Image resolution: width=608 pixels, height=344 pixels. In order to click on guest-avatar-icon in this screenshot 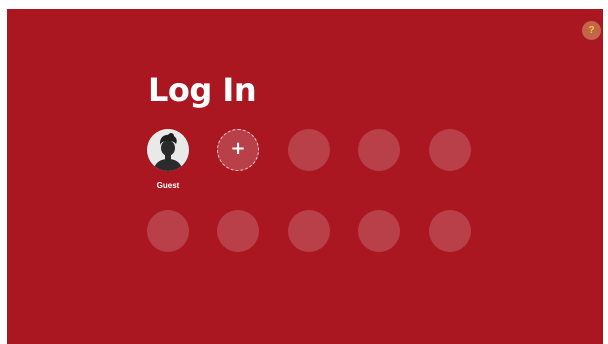, I will do `click(168, 150)`.